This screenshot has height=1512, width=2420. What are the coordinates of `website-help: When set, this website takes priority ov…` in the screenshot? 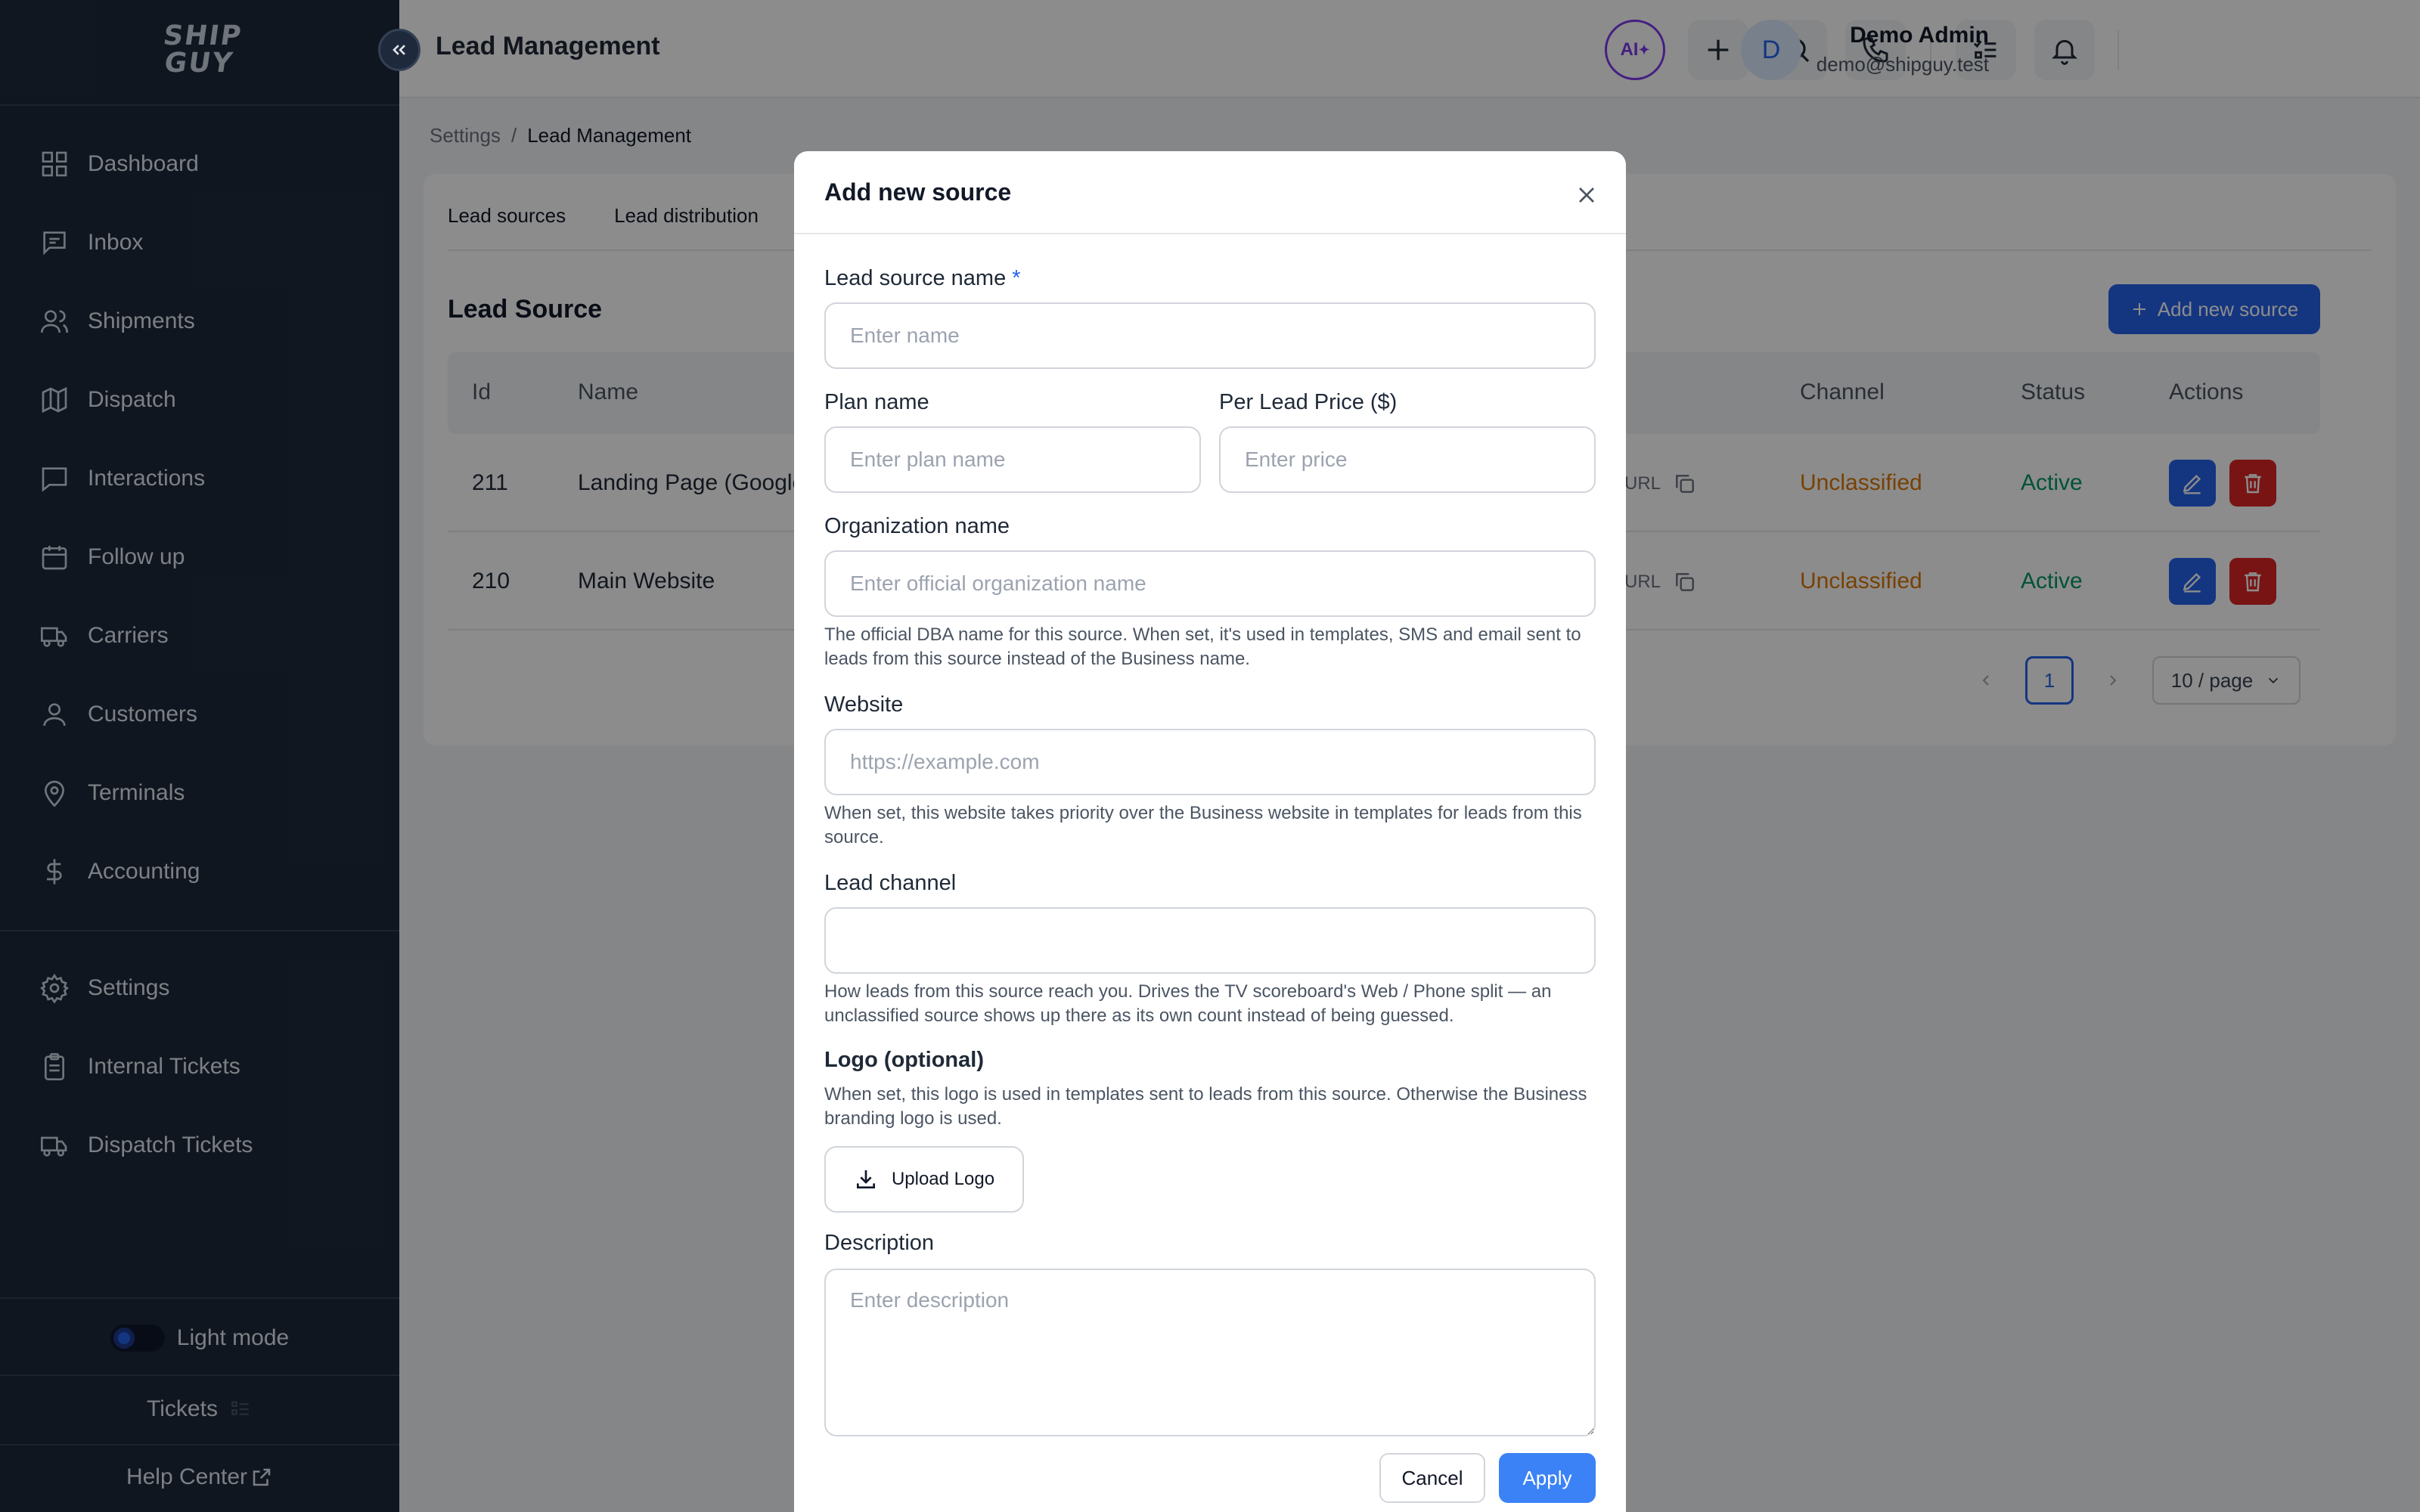 It's located at (1203, 825).